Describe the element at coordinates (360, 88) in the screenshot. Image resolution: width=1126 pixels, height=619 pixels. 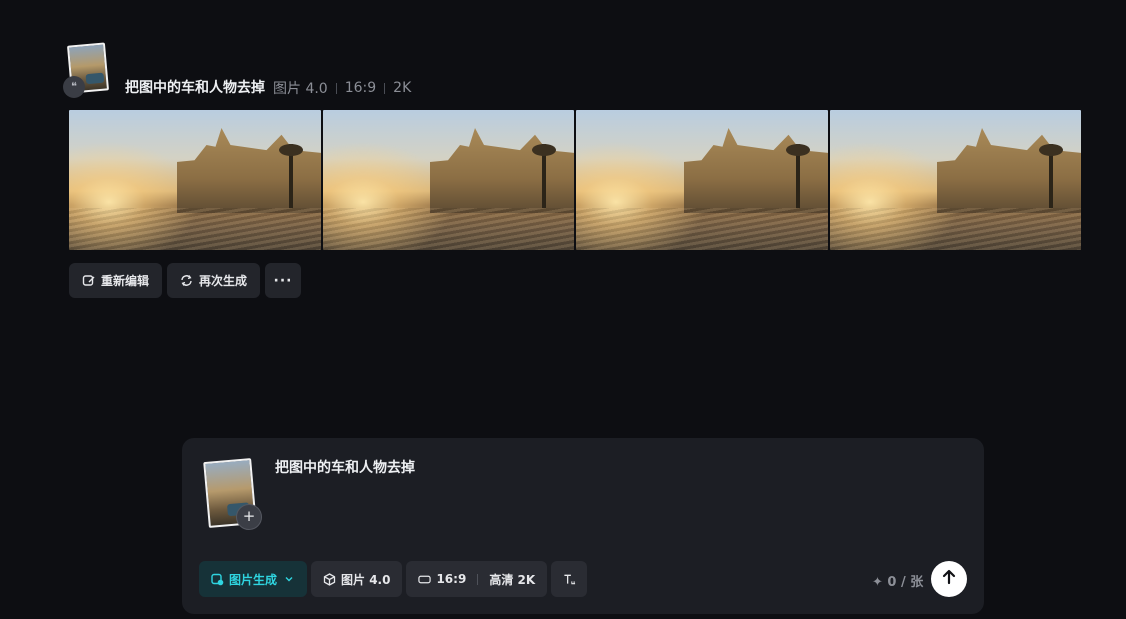
I see `task-ratio: 16:9` at that location.